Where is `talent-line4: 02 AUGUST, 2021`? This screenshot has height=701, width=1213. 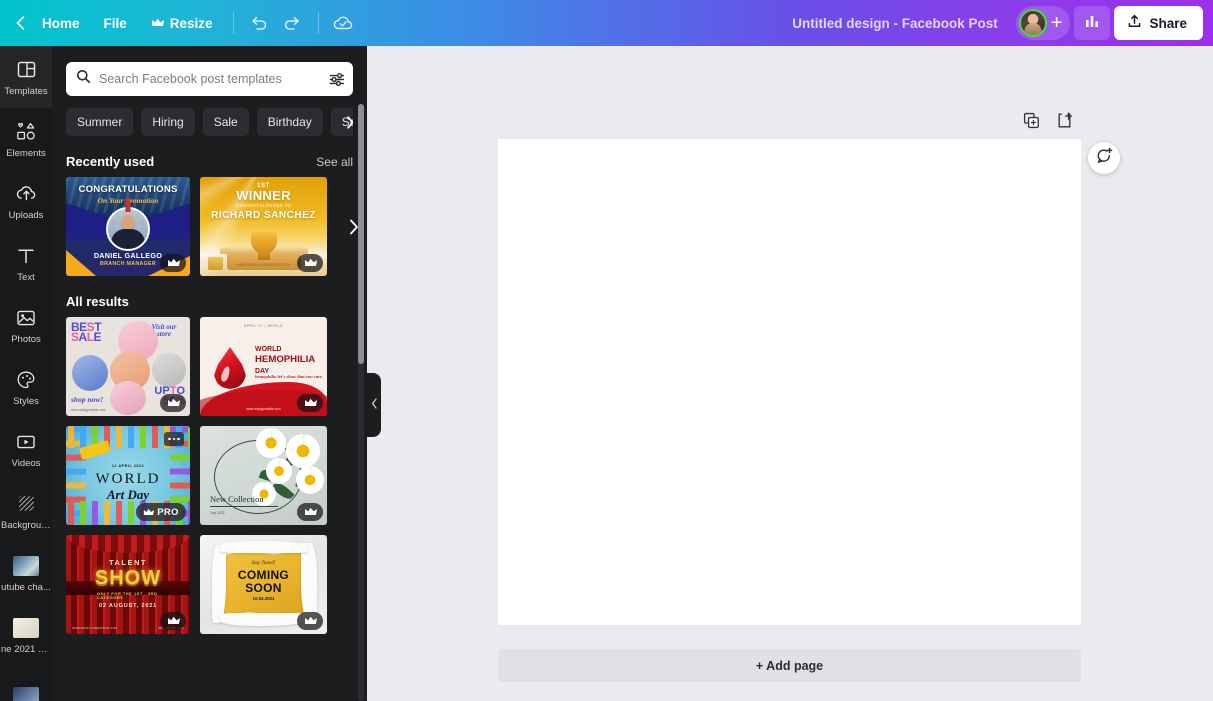
talent-line4: 02 AUGUST, 2021 is located at coordinates (128, 606).